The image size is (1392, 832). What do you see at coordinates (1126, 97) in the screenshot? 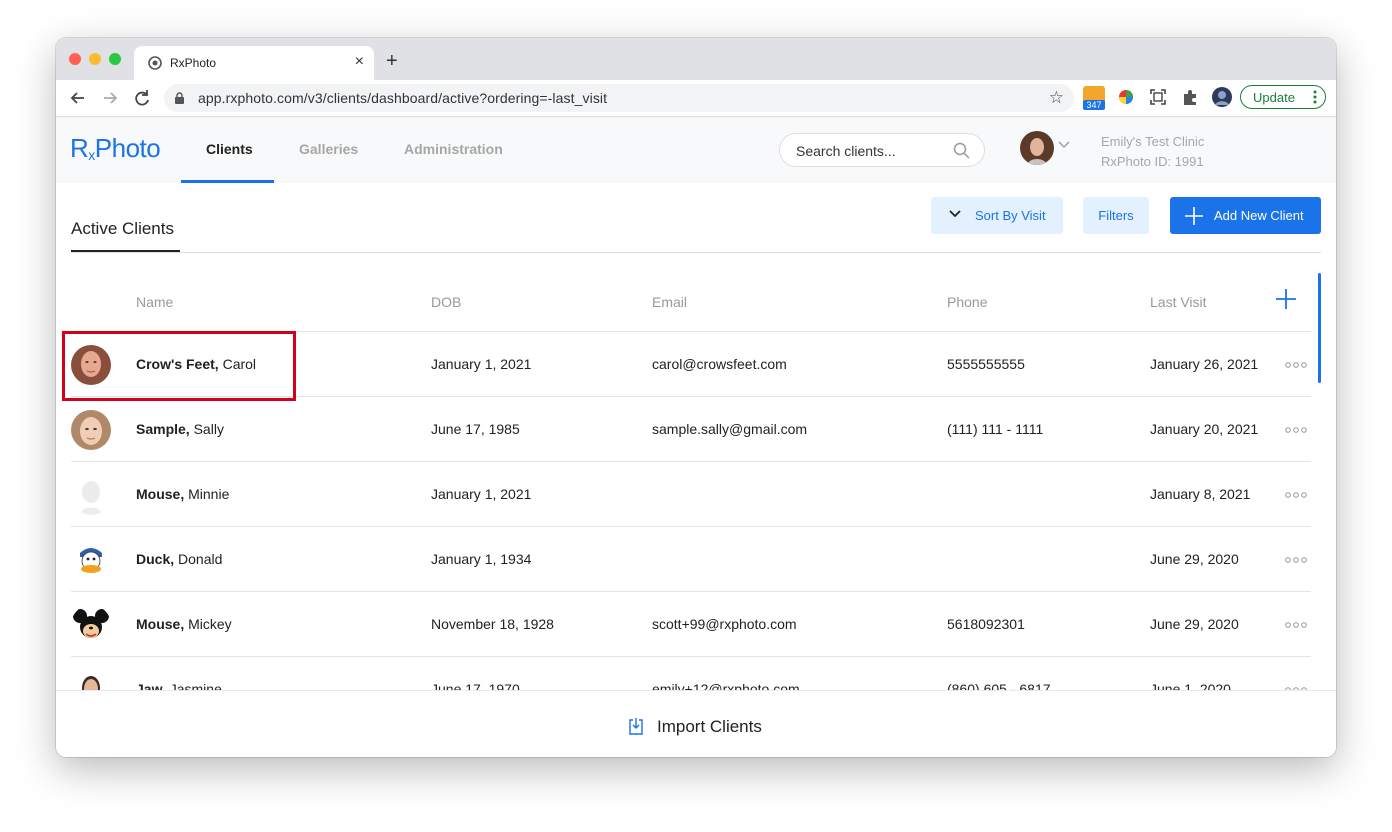
I see `color-wheel-icon` at bounding box center [1126, 97].